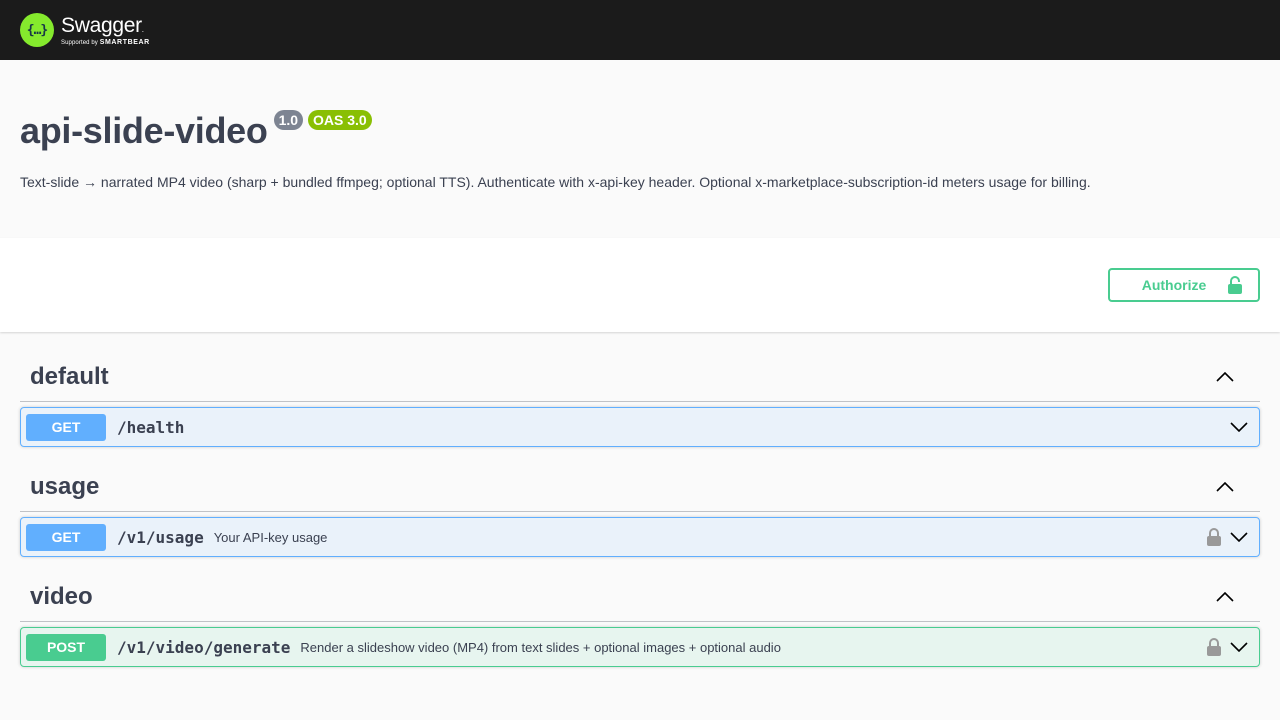 This screenshot has height=720, width=1280. I want to click on version-badge: 1.0, so click(288, 120).